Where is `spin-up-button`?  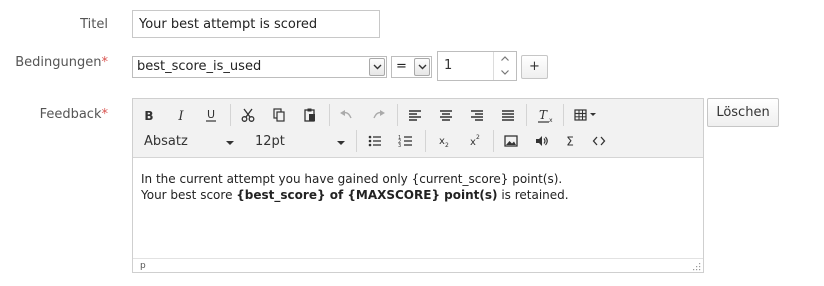 spin-up-button is located at coordinates (505, 59).